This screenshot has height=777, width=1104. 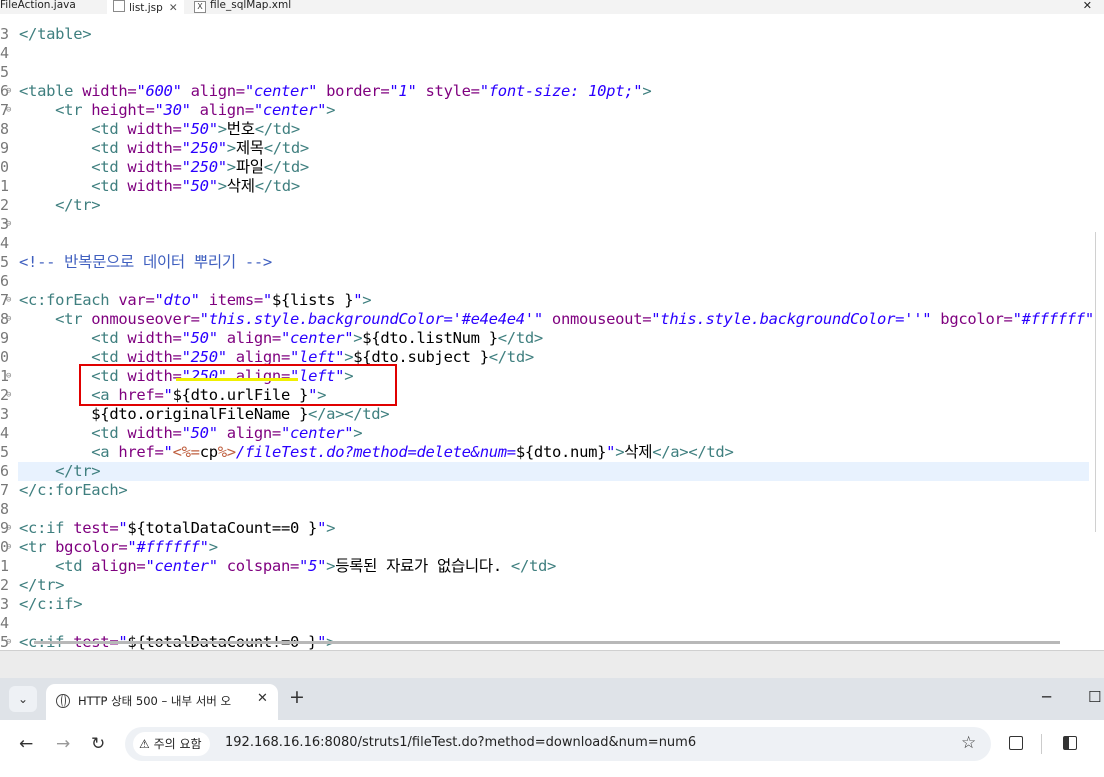 What do you see at coordinates (552, 509) in the screenshot?
I see `code-line: 8` at bounding box center [552, 509].